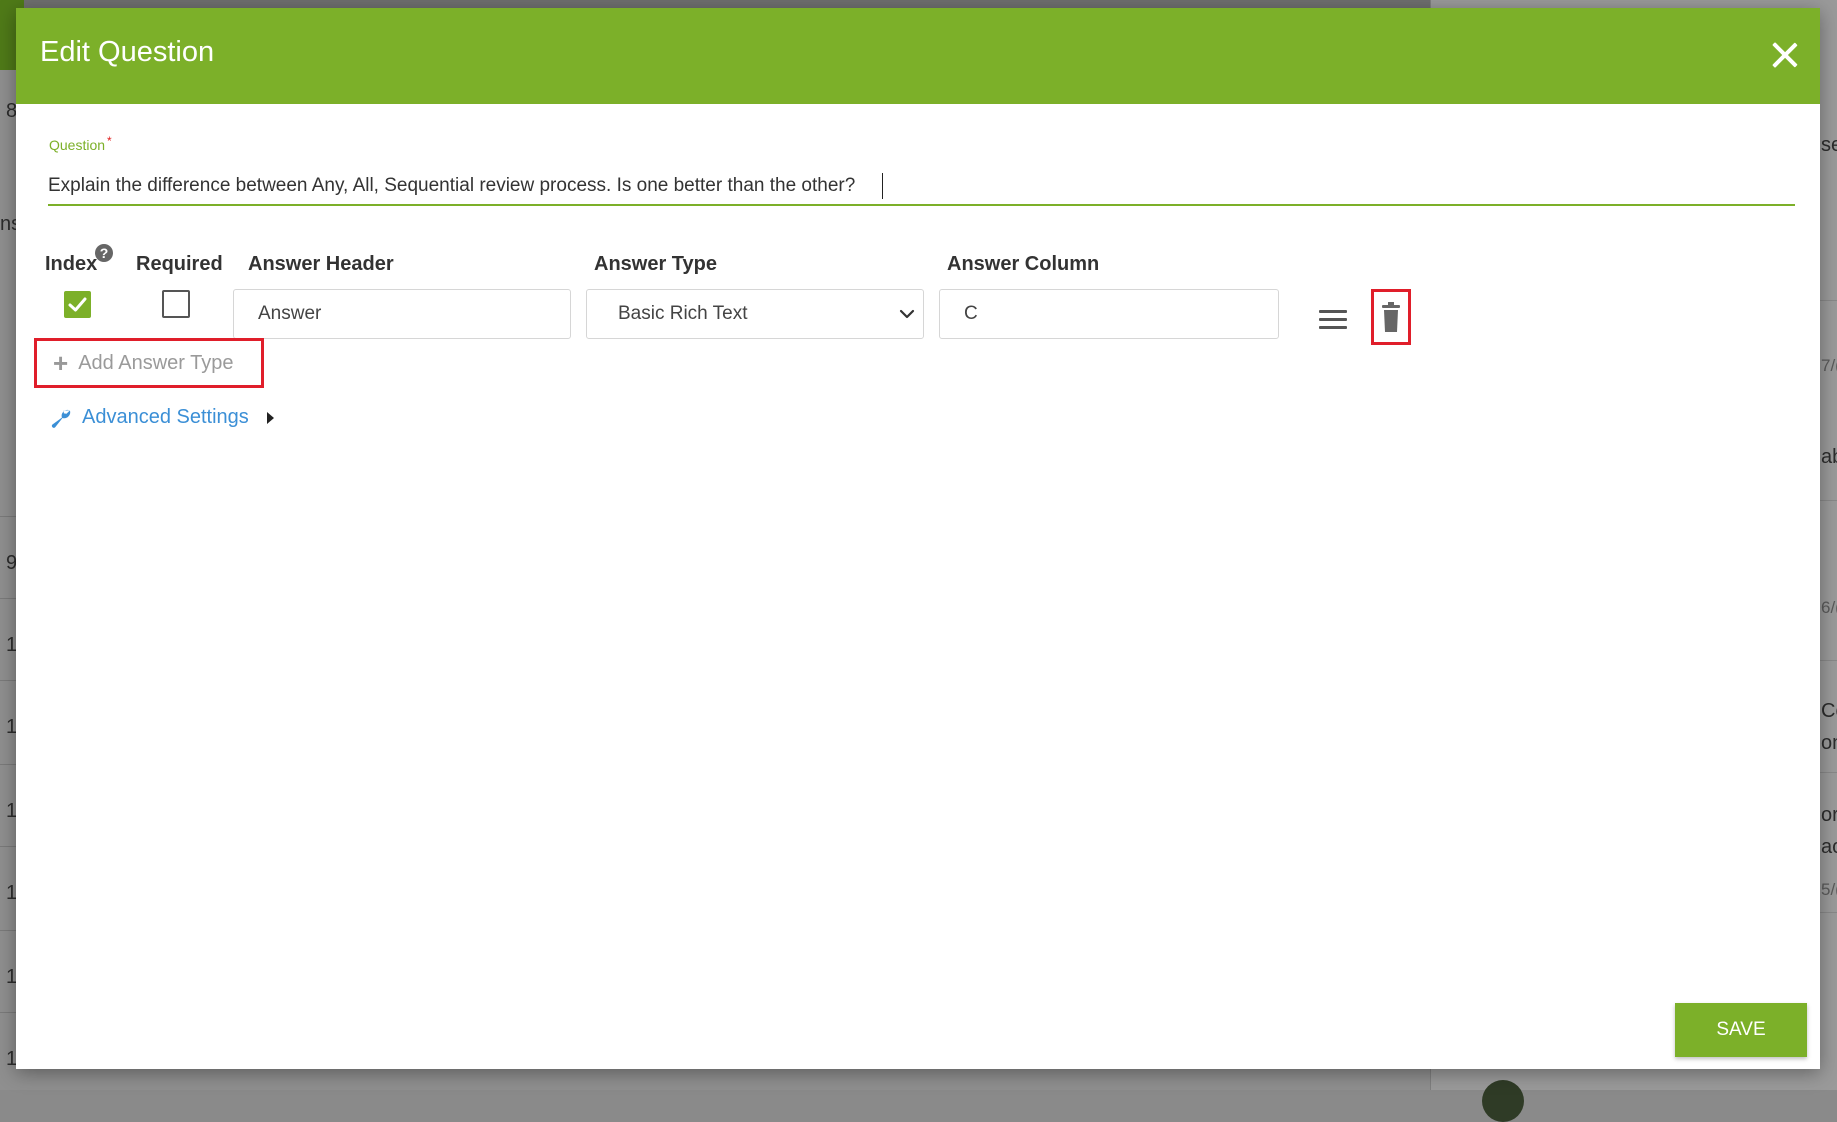  What do you see at coordinates (156, 362) in the screenshot?
I see `add-answer-type-label: Add Answer Type` at bounding box center [156, 362].